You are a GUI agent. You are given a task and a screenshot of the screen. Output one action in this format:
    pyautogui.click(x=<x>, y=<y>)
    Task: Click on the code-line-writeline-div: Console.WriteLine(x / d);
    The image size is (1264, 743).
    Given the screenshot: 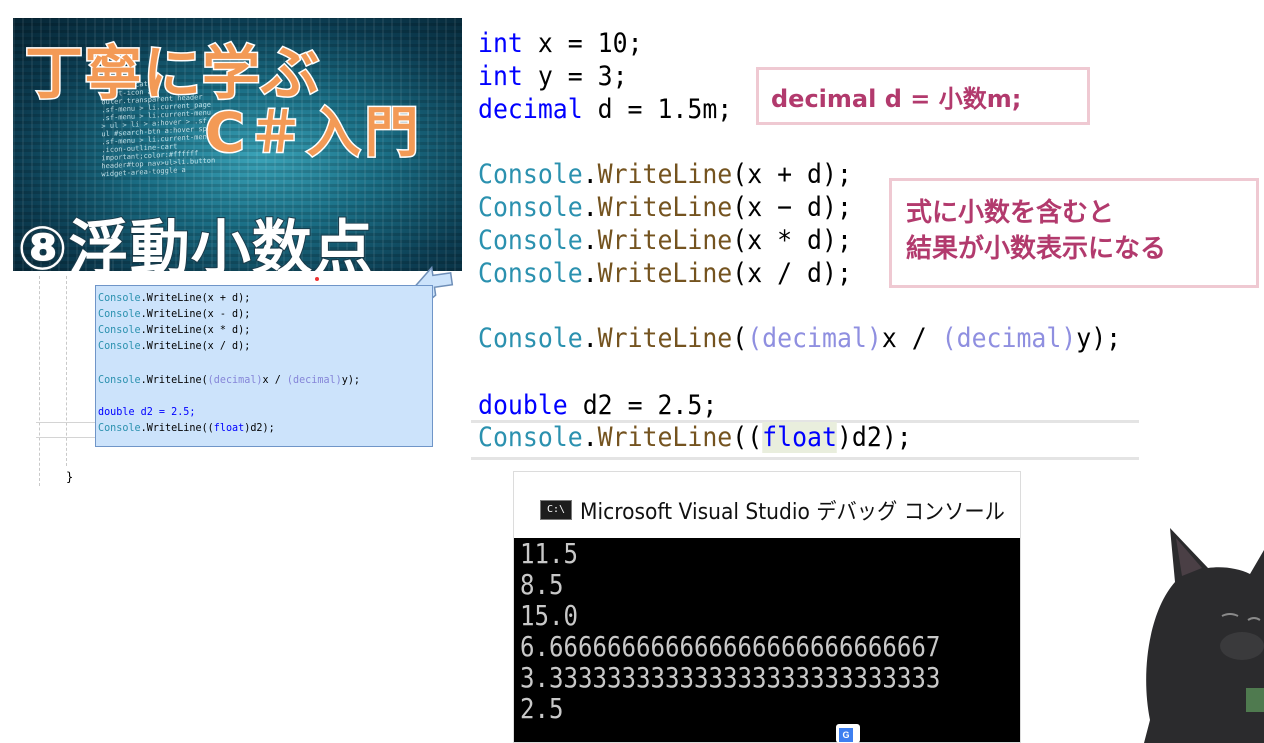 What is the action you would take?
    pyautogui.click(x=665, y=273)
    